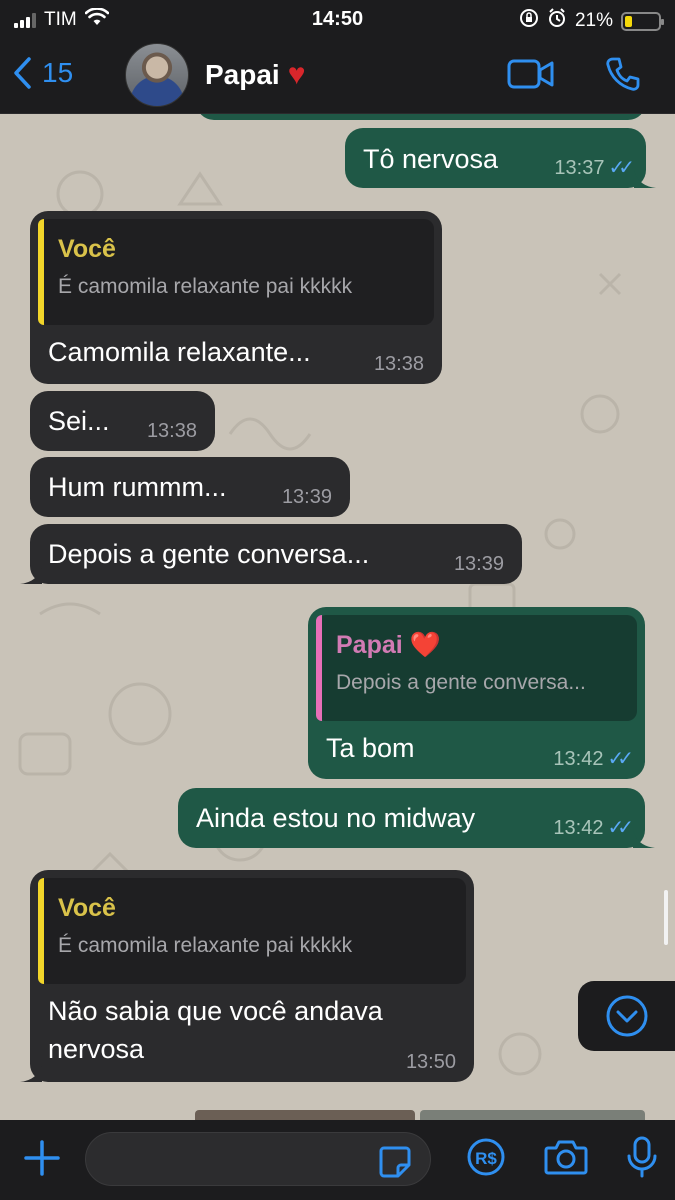  What do you see at coordinates (623, 76) in the screenshot?
I see `phone-icon` at bounding box center [623, 76].